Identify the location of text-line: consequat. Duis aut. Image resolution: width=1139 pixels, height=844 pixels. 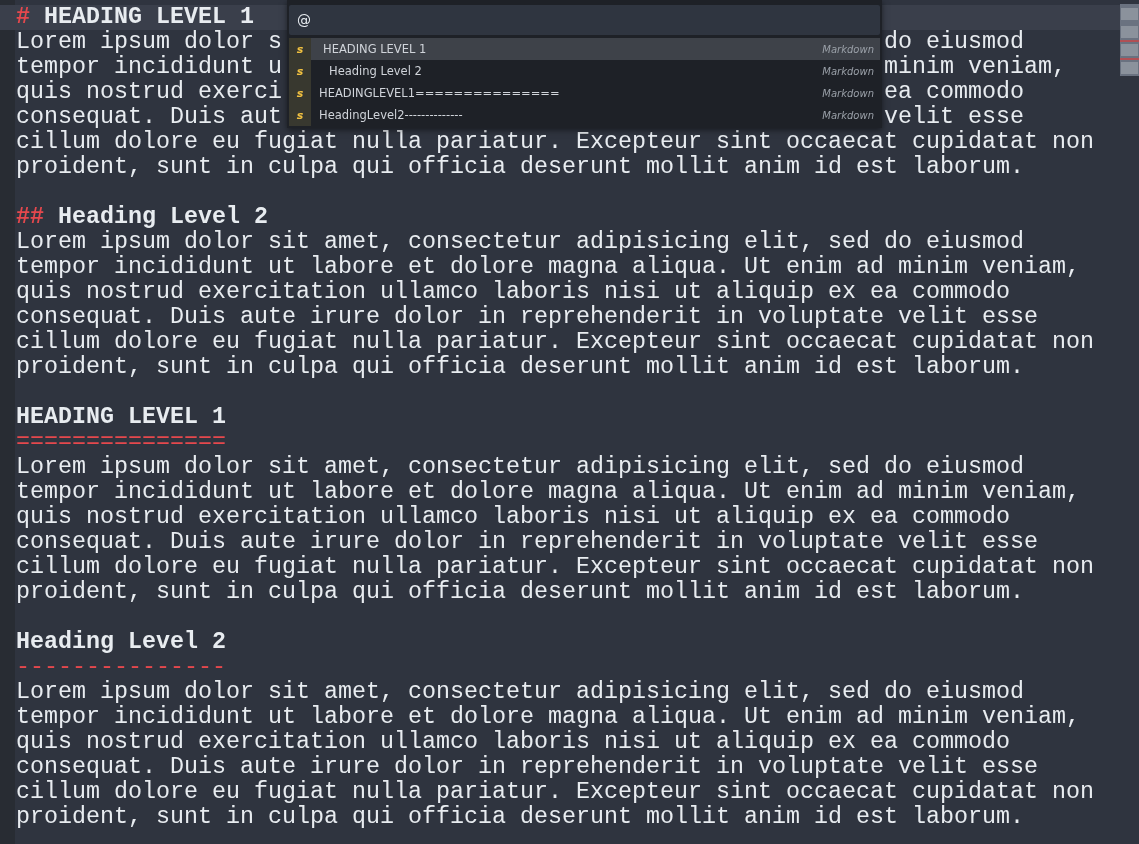
(149, 117).